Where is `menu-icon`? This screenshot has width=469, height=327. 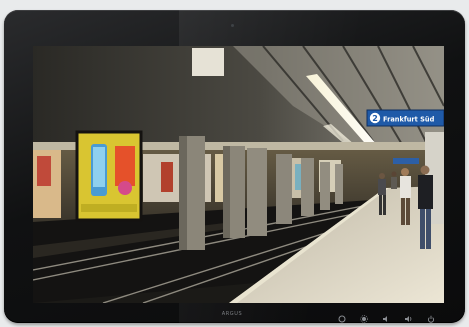
menu-icon is located at coordinates (342, 319).